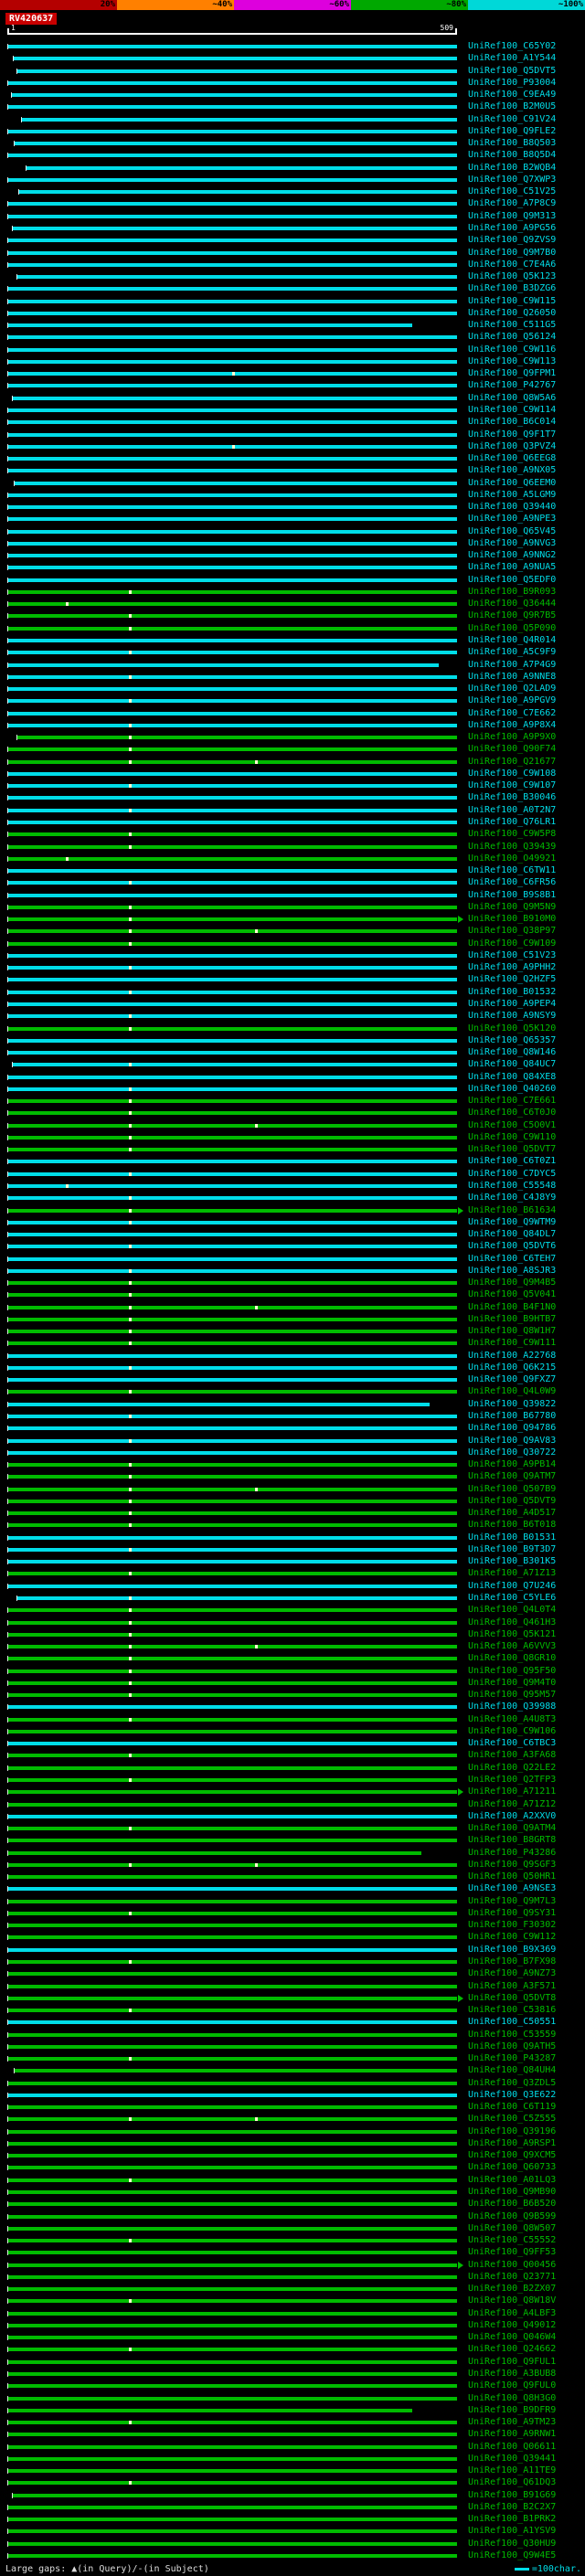  I want to click on hit-accession-label: UniRef100_C51V25, so click(512, 191).